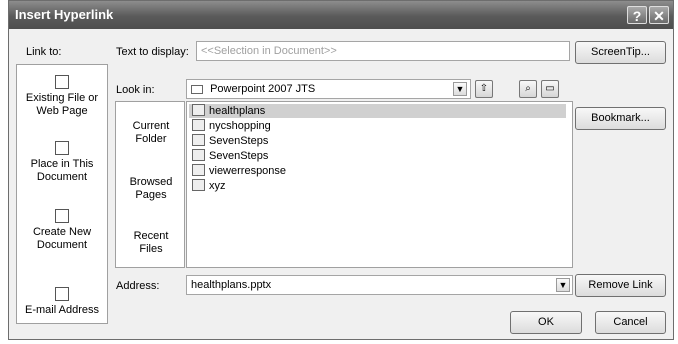 The image size is (678, 344). What do you see at coordinates (62, 216) in the screenshot?
I see `new-document-icon` at bounding box center [62, 216].